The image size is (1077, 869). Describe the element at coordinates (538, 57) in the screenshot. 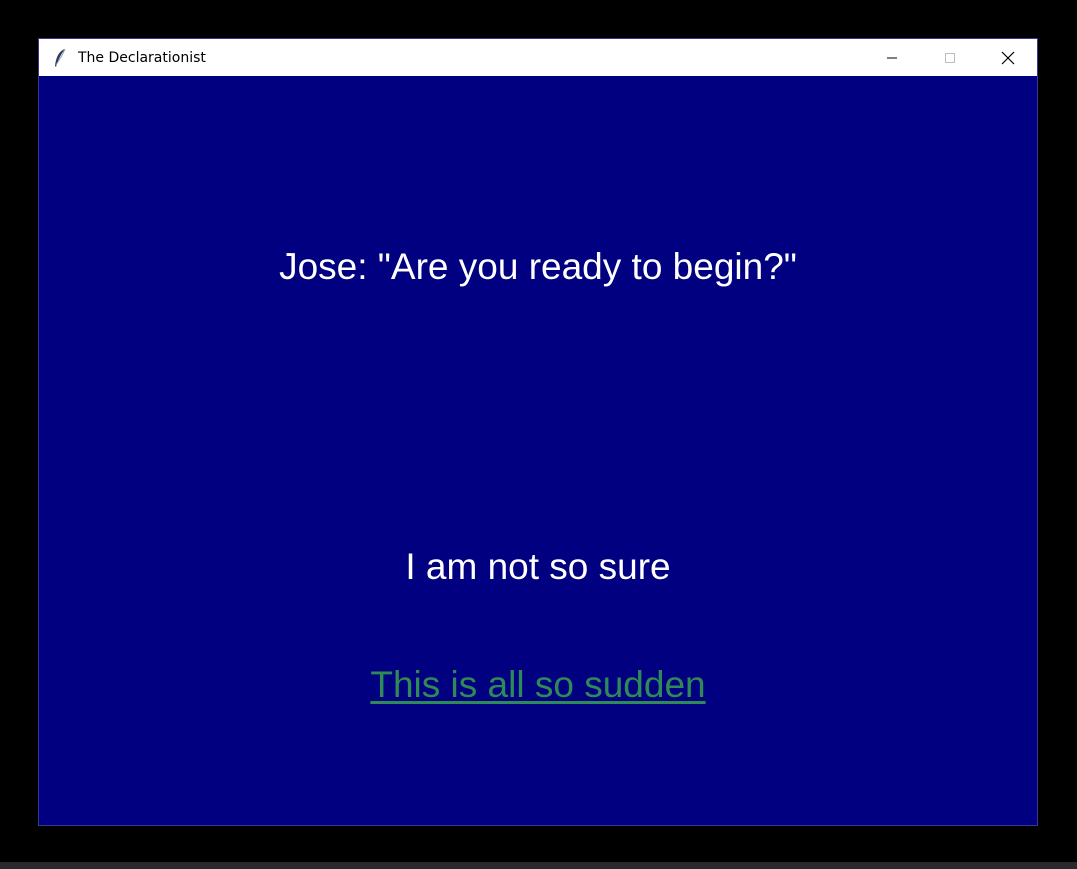

I see `title-bar: The Declarationist` at that location.